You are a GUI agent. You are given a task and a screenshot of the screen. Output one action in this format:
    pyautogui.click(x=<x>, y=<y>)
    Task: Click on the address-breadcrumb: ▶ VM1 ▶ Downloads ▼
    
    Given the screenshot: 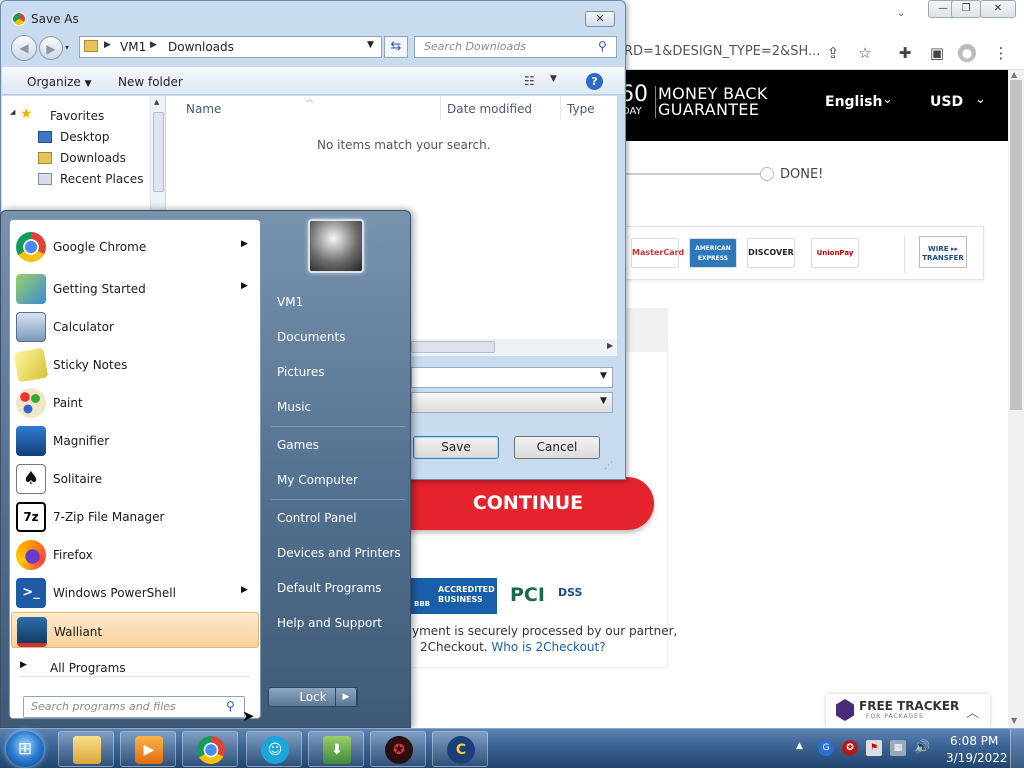 What is the action you would take?
    pyautogui.click(x=230, y=47)
    